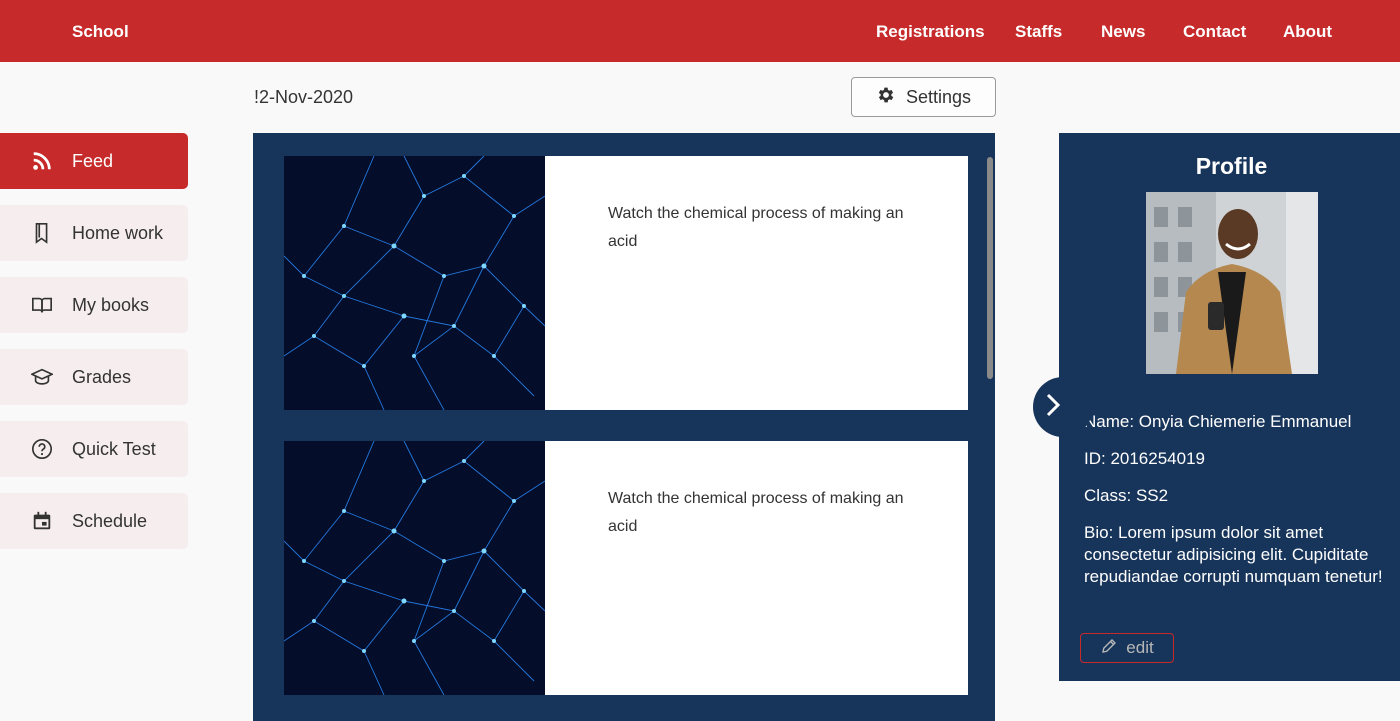  Describe the element at coordinates (1126, 495) in the screenshot. I see `profile-class: Class: SS2` at that location.